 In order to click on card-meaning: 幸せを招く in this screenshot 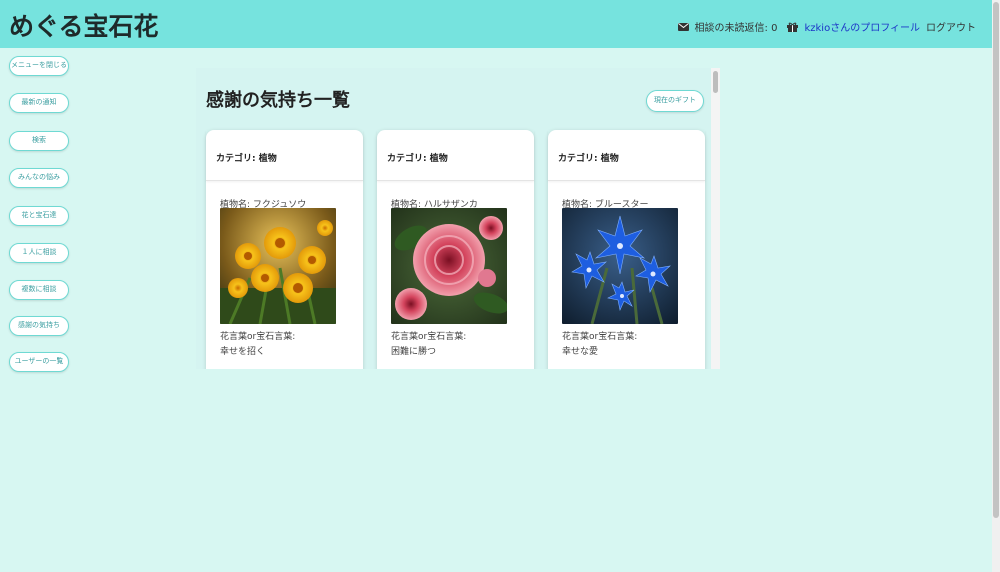, I will do `click(243, 352)`.